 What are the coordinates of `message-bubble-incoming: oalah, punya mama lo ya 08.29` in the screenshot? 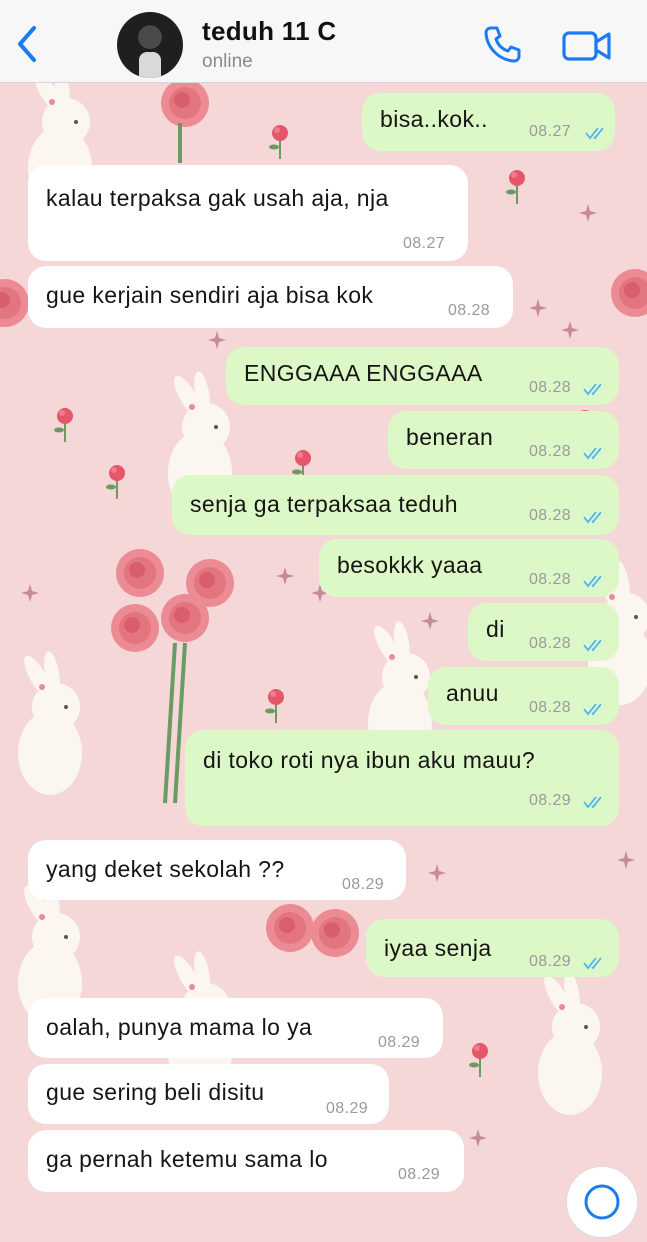 It's located at (235, 1028).